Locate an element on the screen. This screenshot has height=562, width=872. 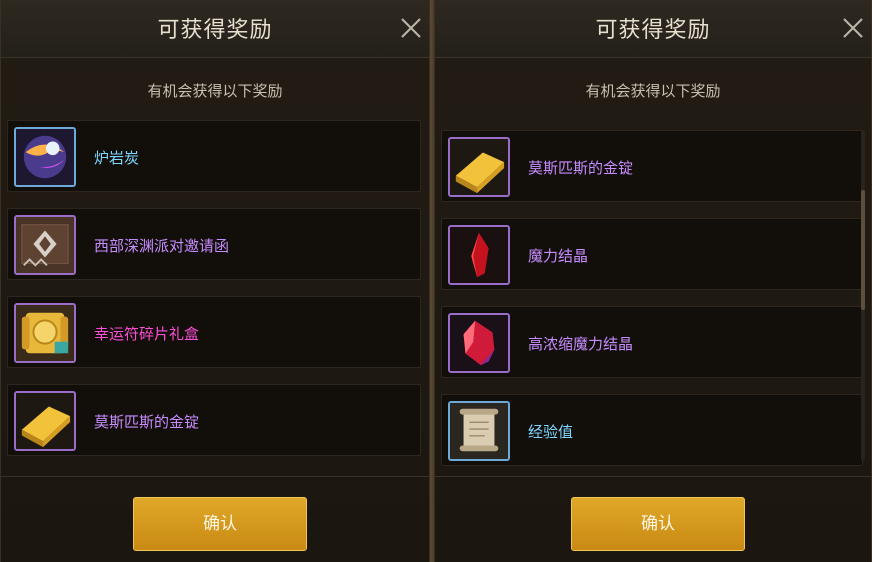
reward-item-label: 西部深渊派对邀请函 is located at coordinates (162, 246).